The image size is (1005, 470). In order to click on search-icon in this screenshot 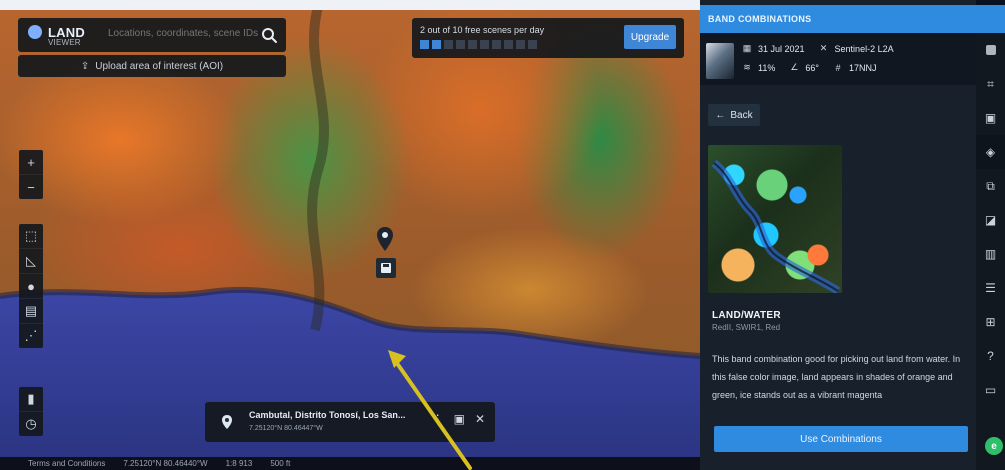, I will do `click(269, 35)`.